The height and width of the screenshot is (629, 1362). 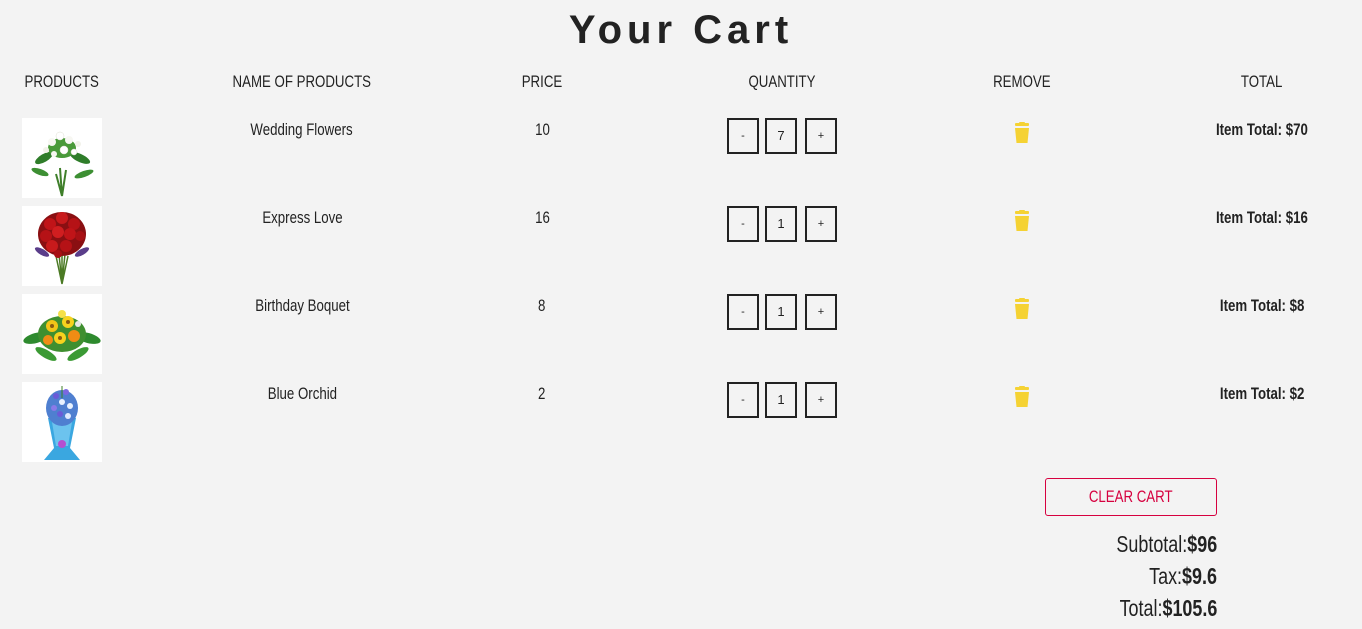 I want to click on product-price: 16, so click(x=542, y=217).